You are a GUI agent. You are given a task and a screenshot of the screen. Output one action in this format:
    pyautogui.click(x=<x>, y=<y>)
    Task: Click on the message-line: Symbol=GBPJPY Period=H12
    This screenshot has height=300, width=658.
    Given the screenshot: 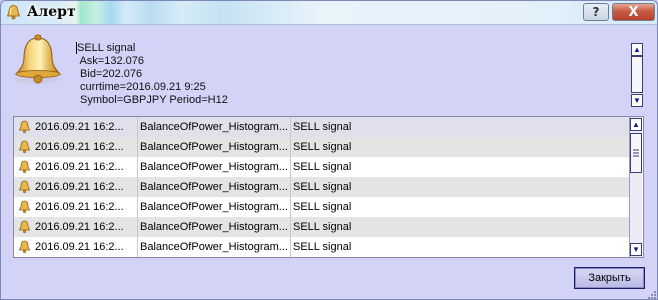 What is the action you would take?
    pyautogui.click(x=152, y=100)
    